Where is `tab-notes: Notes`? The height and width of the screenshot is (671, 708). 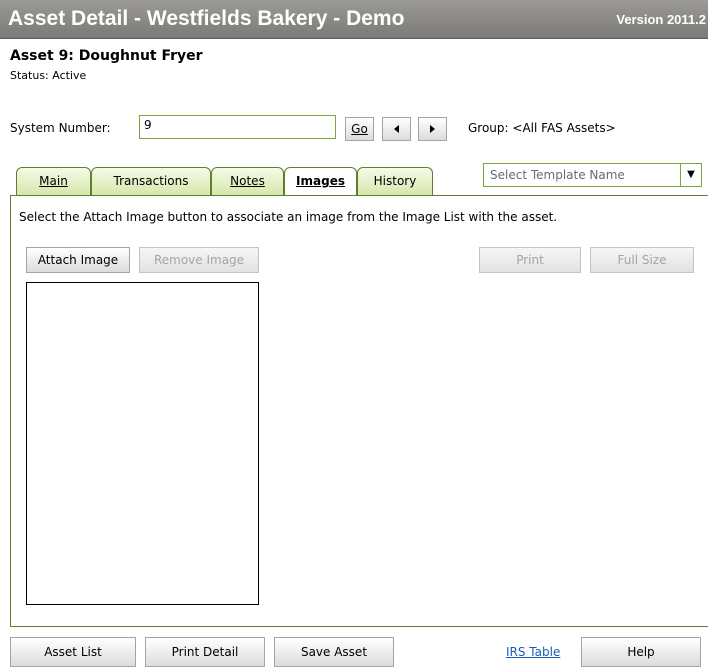
tab-notes: Notes is located at coordinates (247, 181).